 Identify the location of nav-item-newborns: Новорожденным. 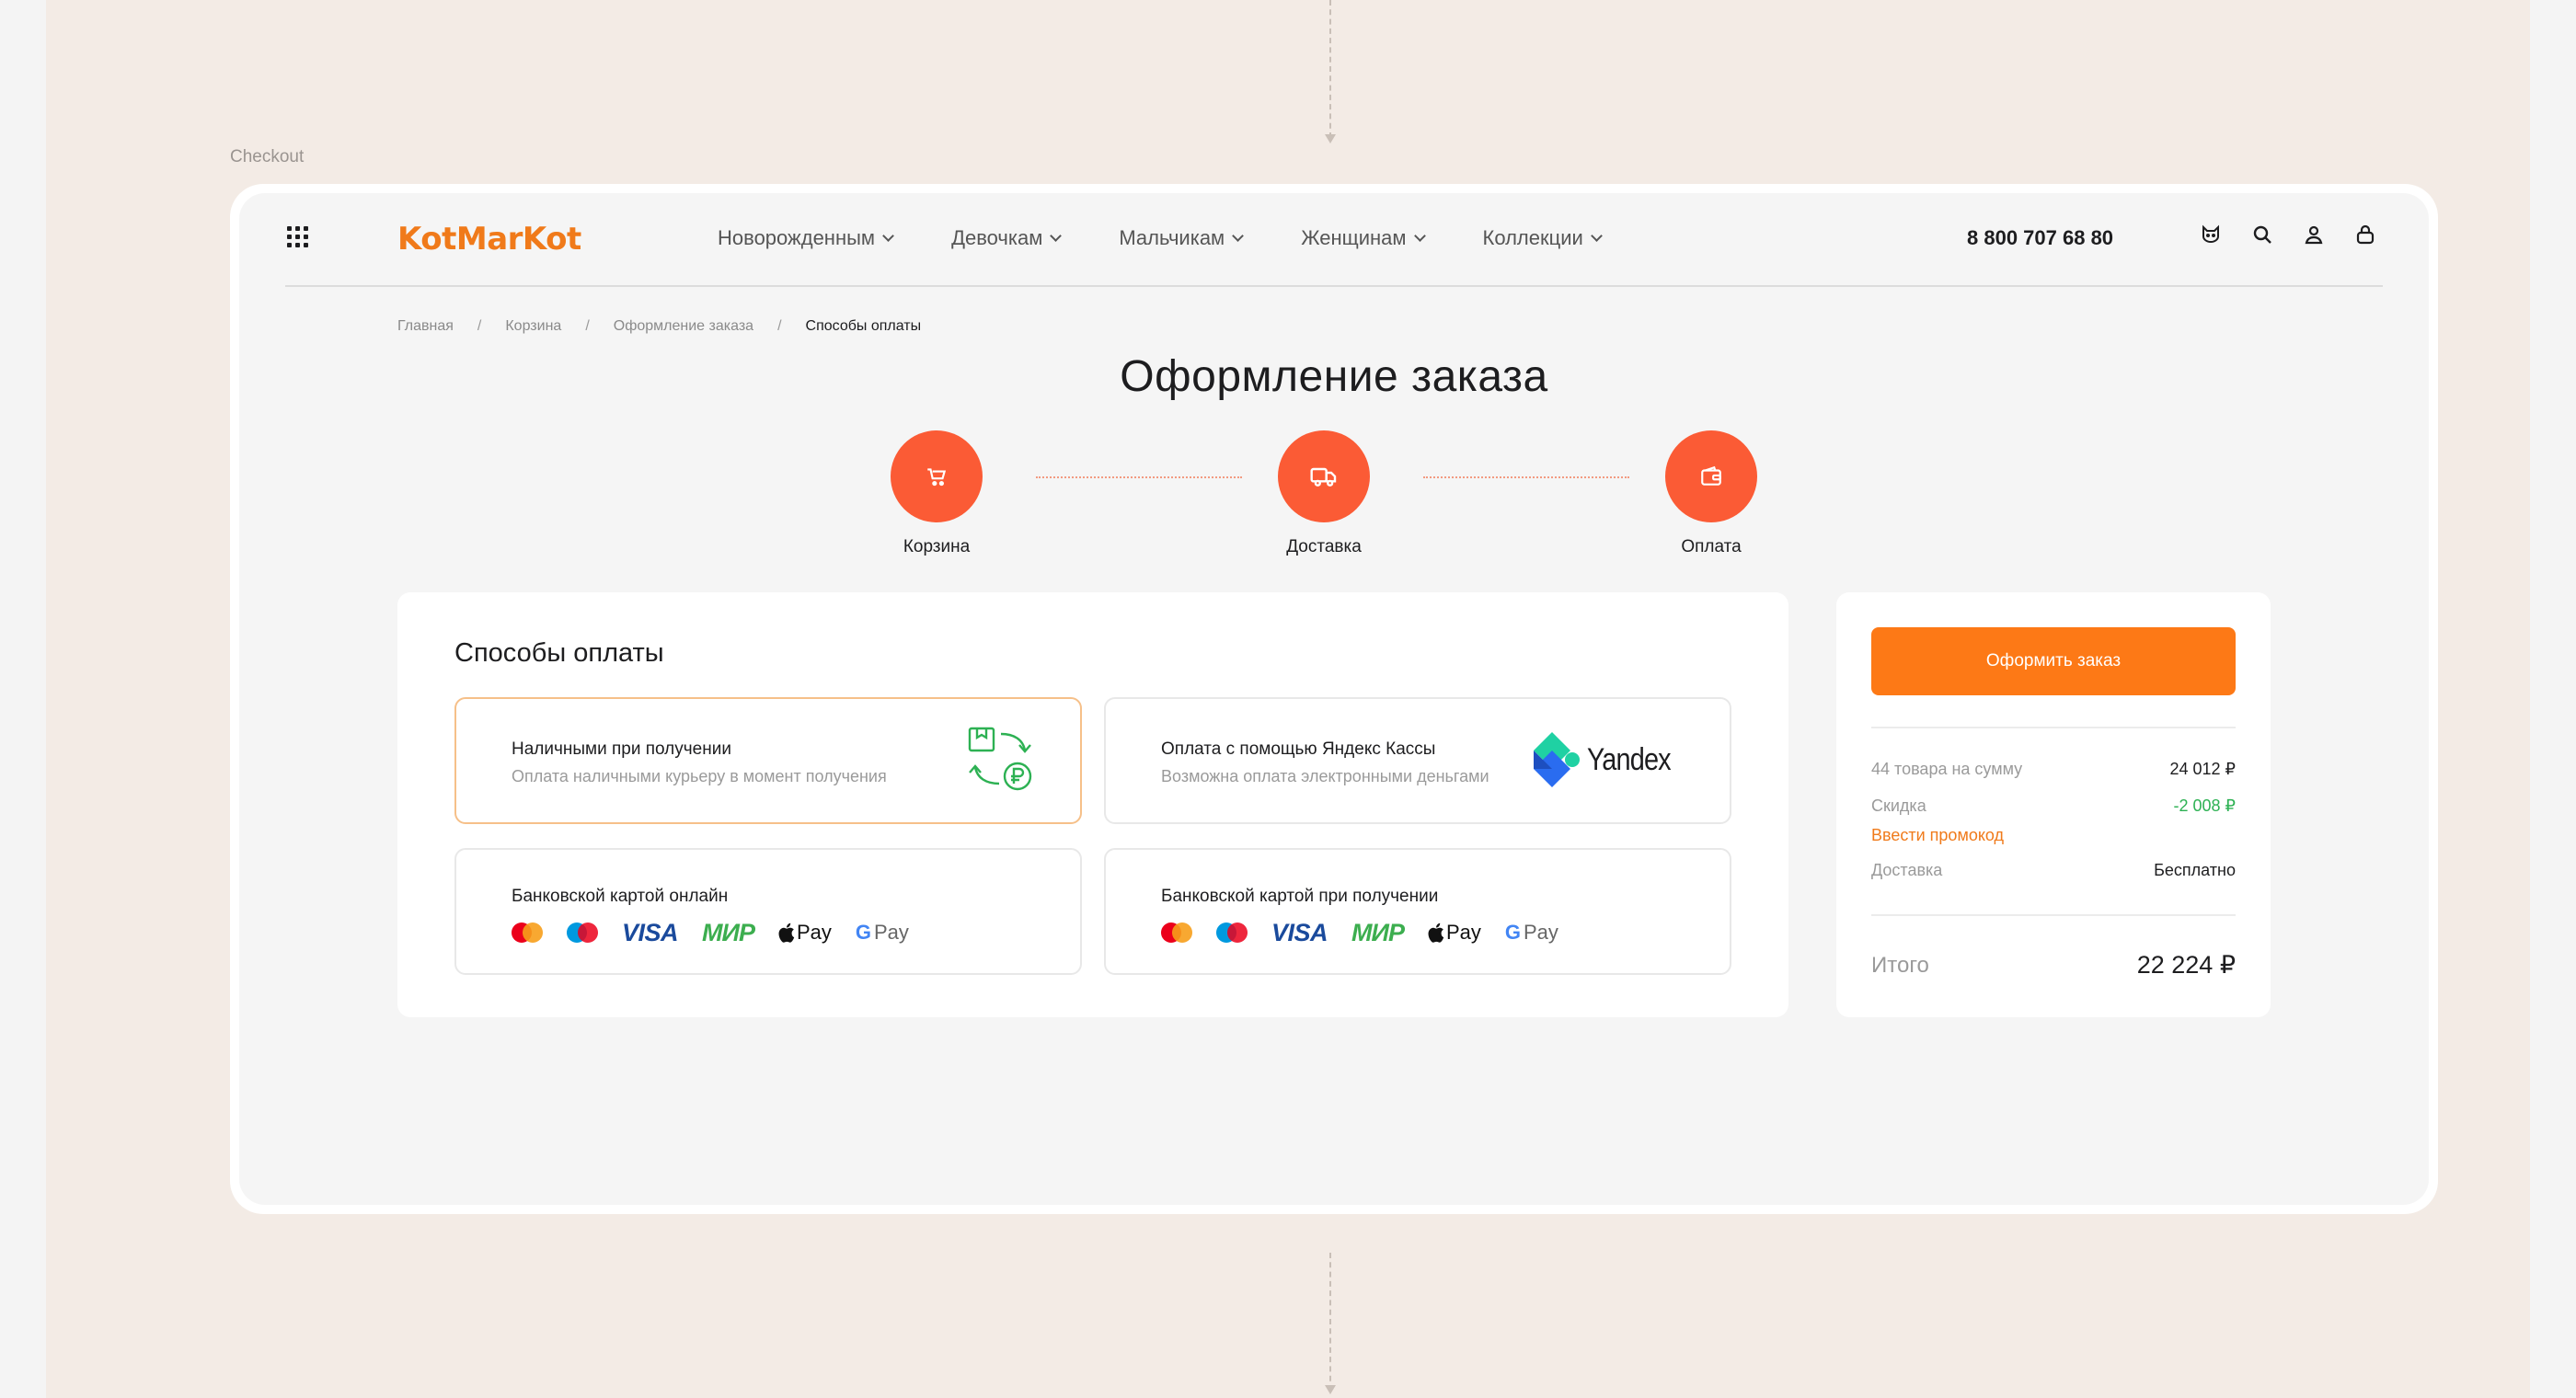
(806, 238).